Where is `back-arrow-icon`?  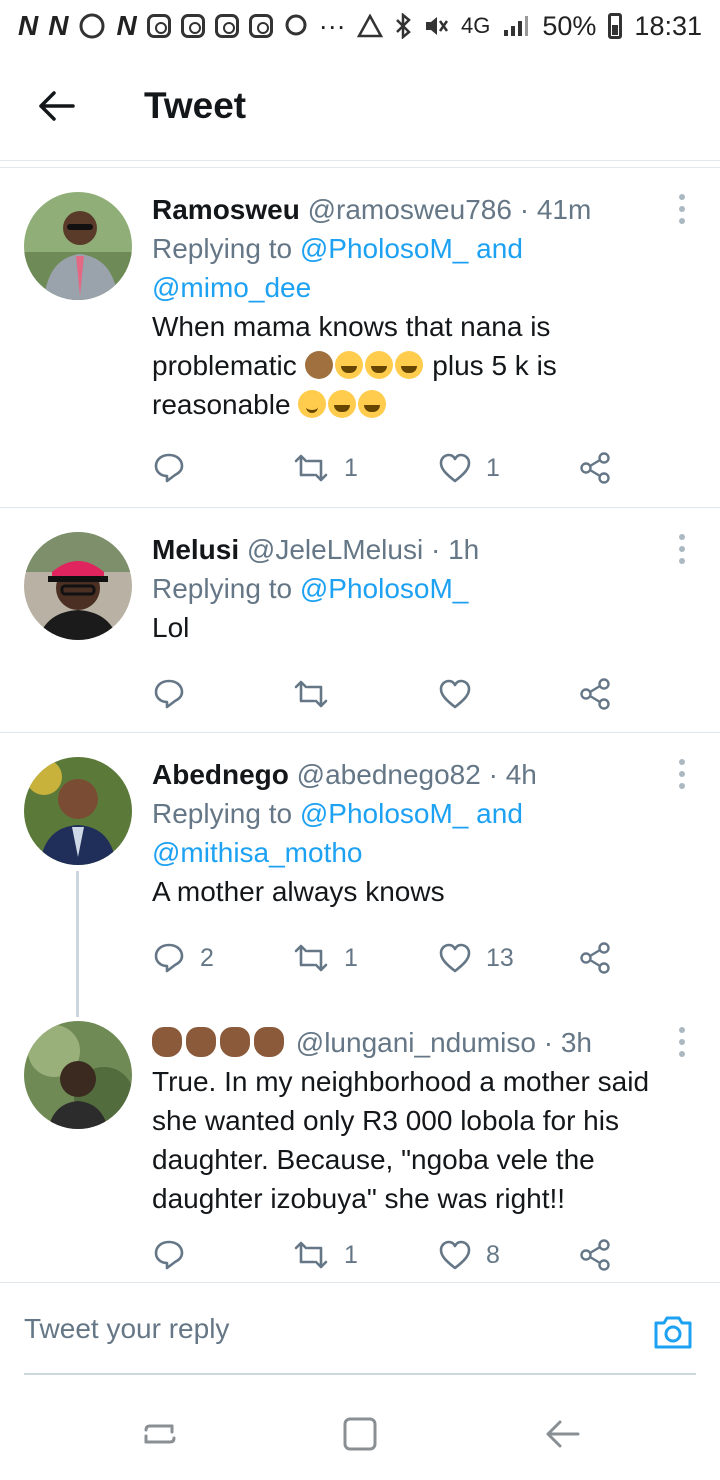 back-arrow-icon is located at coordinates (563, 1434).